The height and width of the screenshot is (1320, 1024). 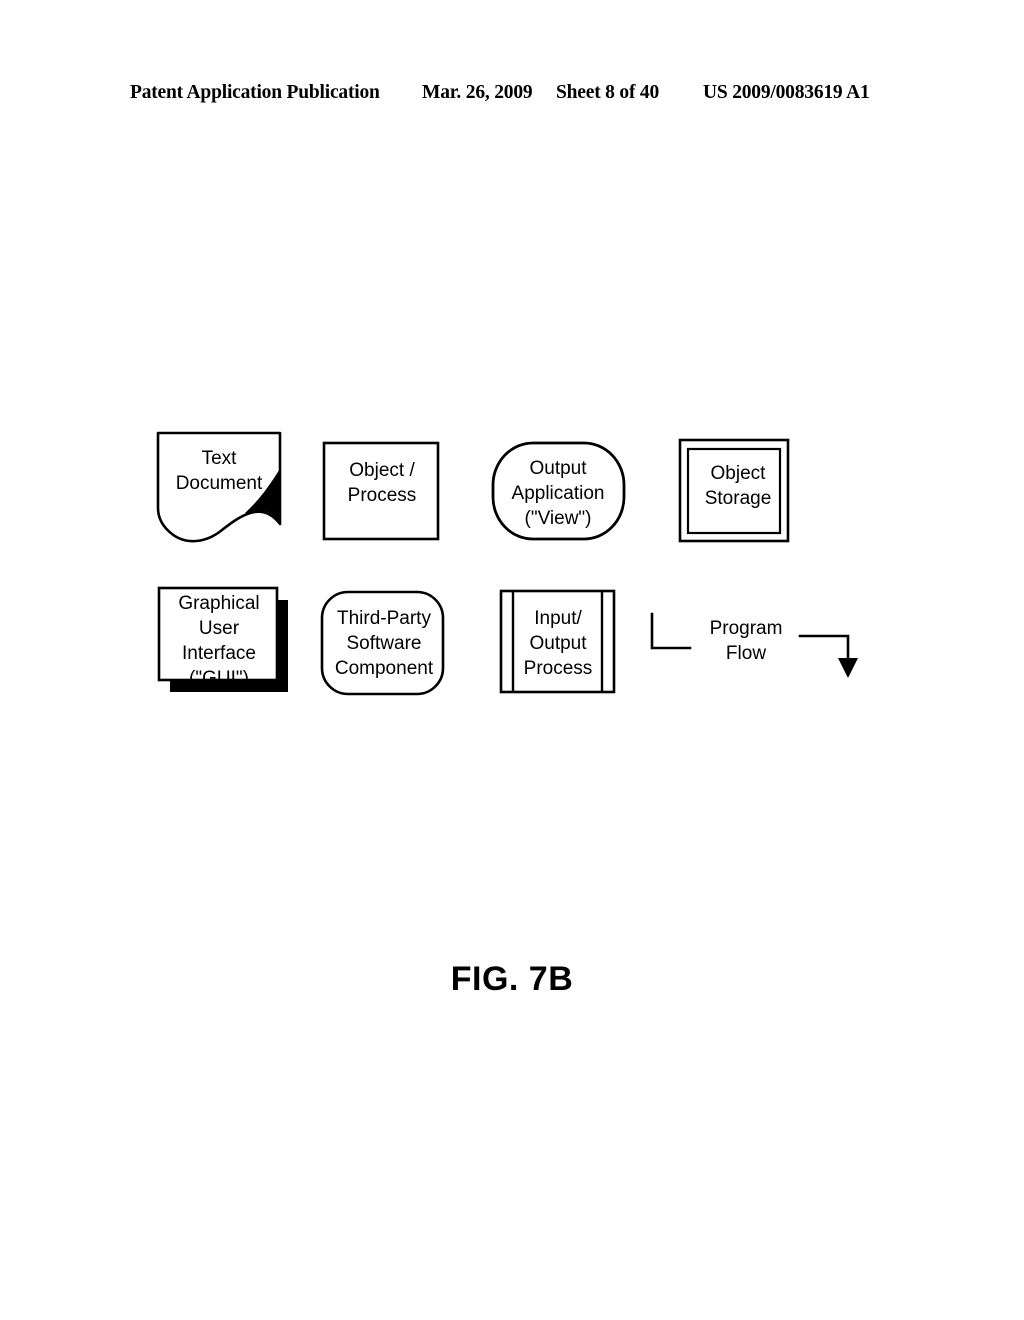 I want to click on figure-legend-diagram, so click(x=507, y=563).